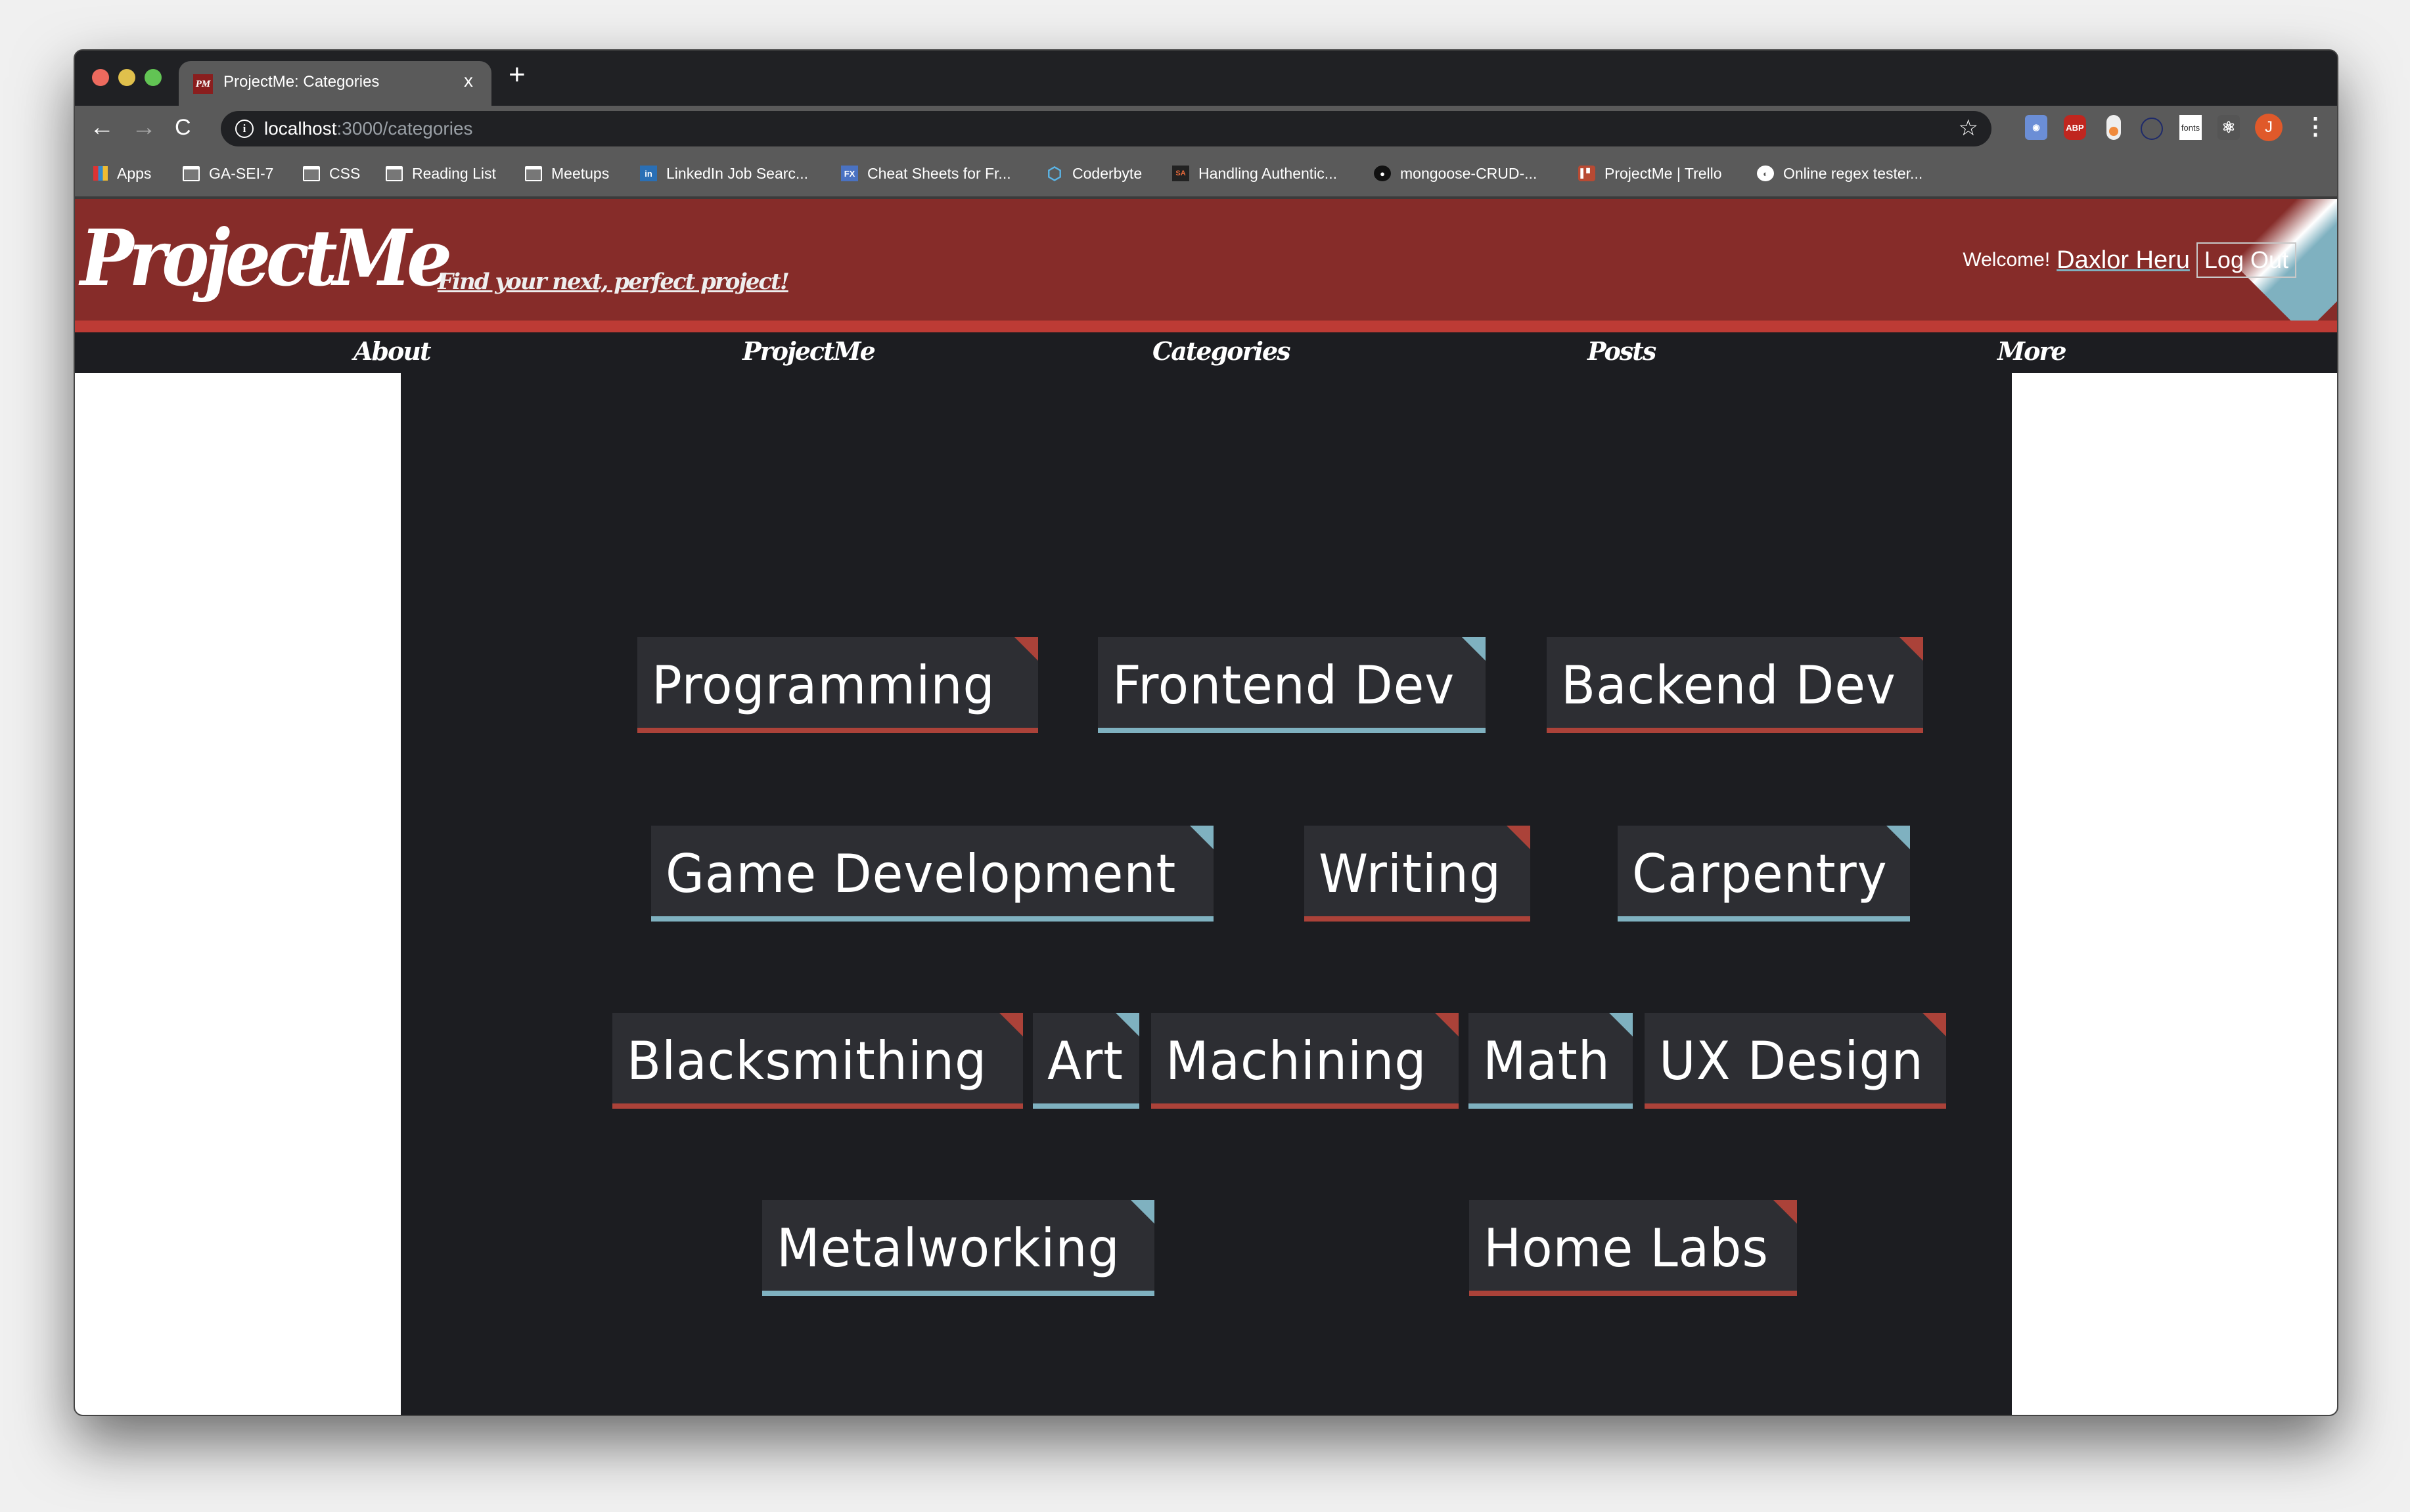 This screenshot has width=2410, height=1512. What do you see at coordinates (1546, 1061) in the screenshot?
I see `category-label: Math` at bounding box center [1546, 1061].